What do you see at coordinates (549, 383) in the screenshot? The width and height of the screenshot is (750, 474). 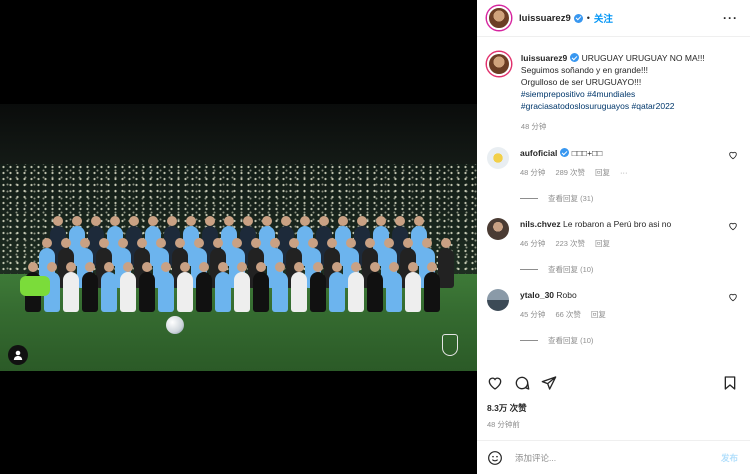 I see `share-icon` at bounding box center [549, 383].